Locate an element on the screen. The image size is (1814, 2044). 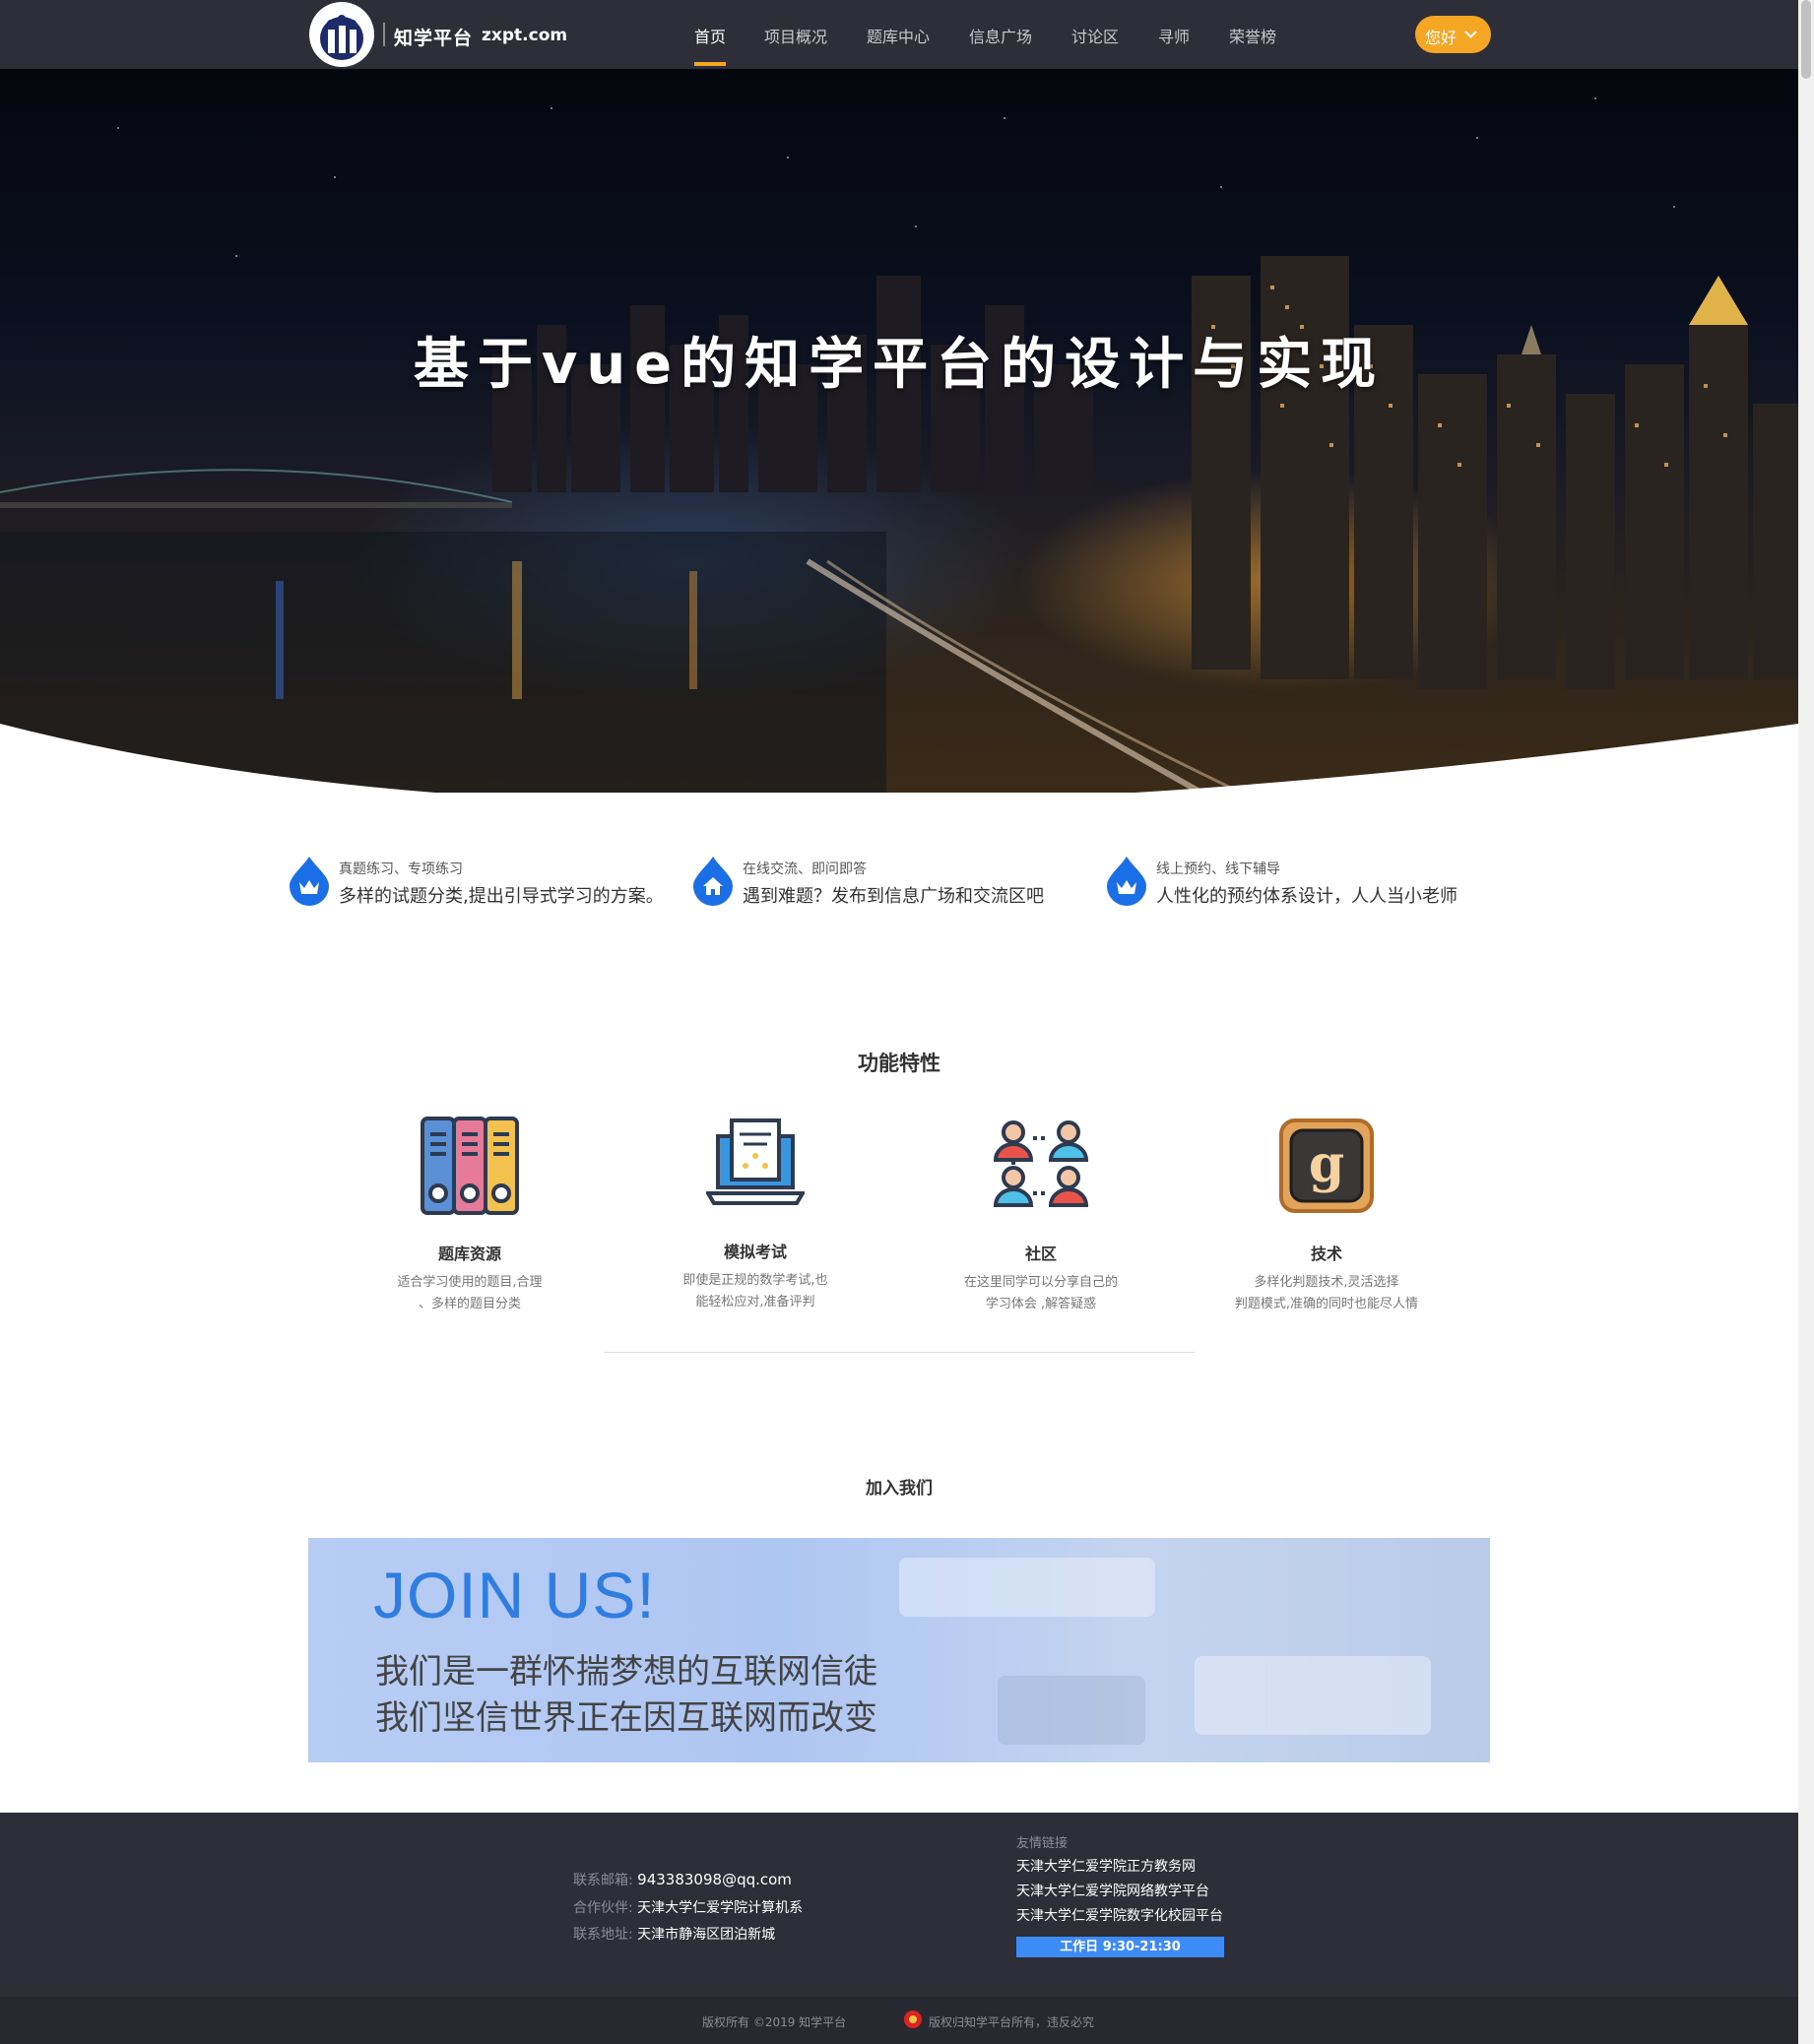
feature-card-desc: 即使是正规的数学考试,也 能轻松应对,准备评判 is located at coordinates (755, 1291).